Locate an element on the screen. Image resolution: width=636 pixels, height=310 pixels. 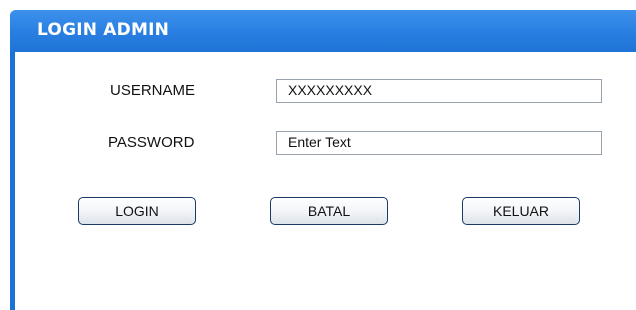
username-field: XXXXXXXXX is located at coordinates (439, 91).